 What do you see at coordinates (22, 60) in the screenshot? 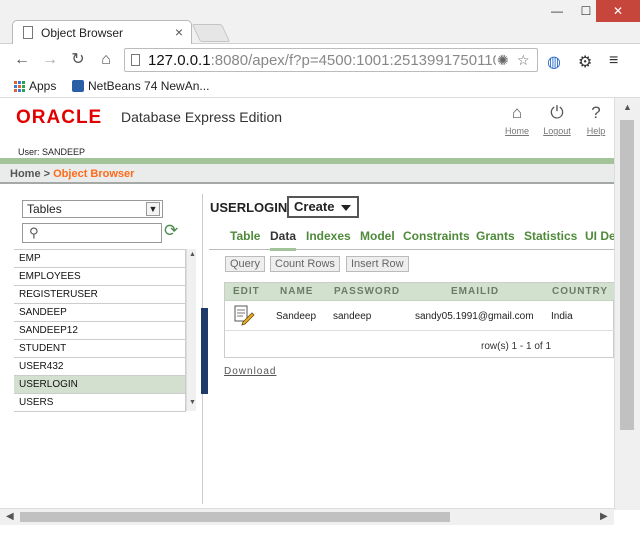
I see `back-arrow-icon: ←` at bounding box center [22, 60].